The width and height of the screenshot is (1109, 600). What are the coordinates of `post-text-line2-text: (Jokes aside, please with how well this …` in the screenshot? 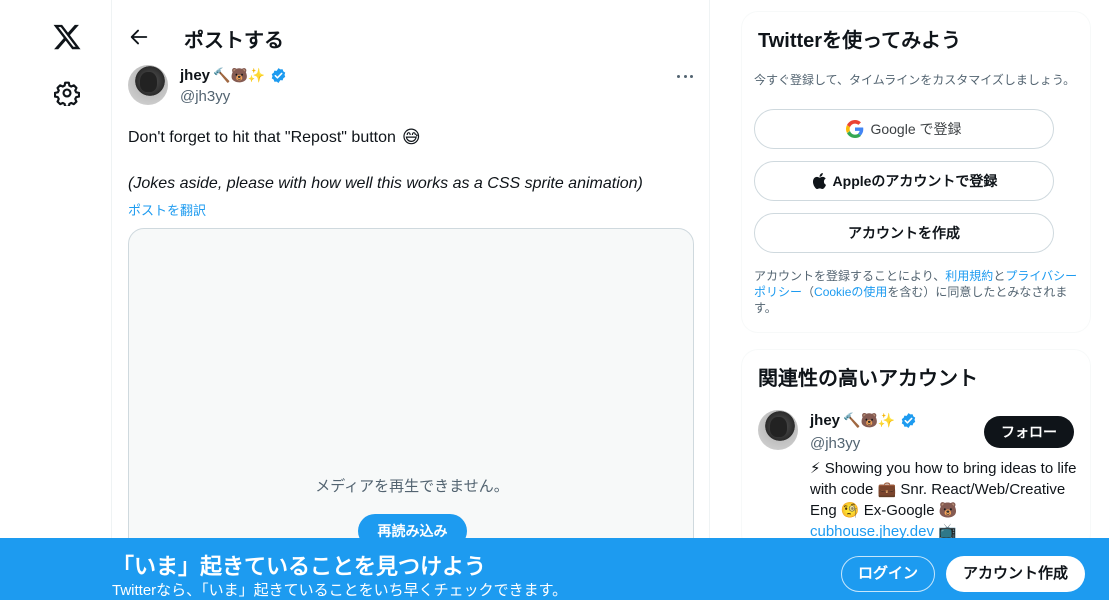 It's located at (385, 183).